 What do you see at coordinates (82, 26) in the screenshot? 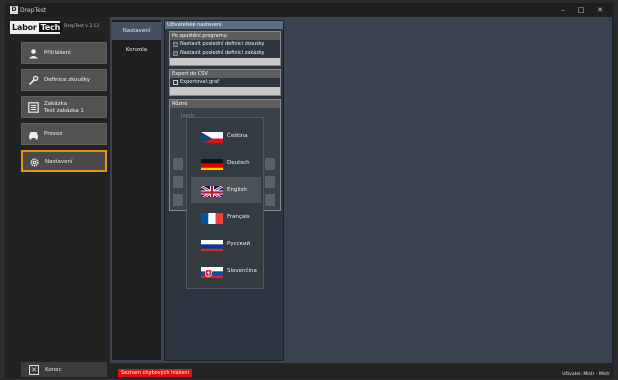
I see `app-version: DrepTest v 3.12` at bounding box center [82, 26].